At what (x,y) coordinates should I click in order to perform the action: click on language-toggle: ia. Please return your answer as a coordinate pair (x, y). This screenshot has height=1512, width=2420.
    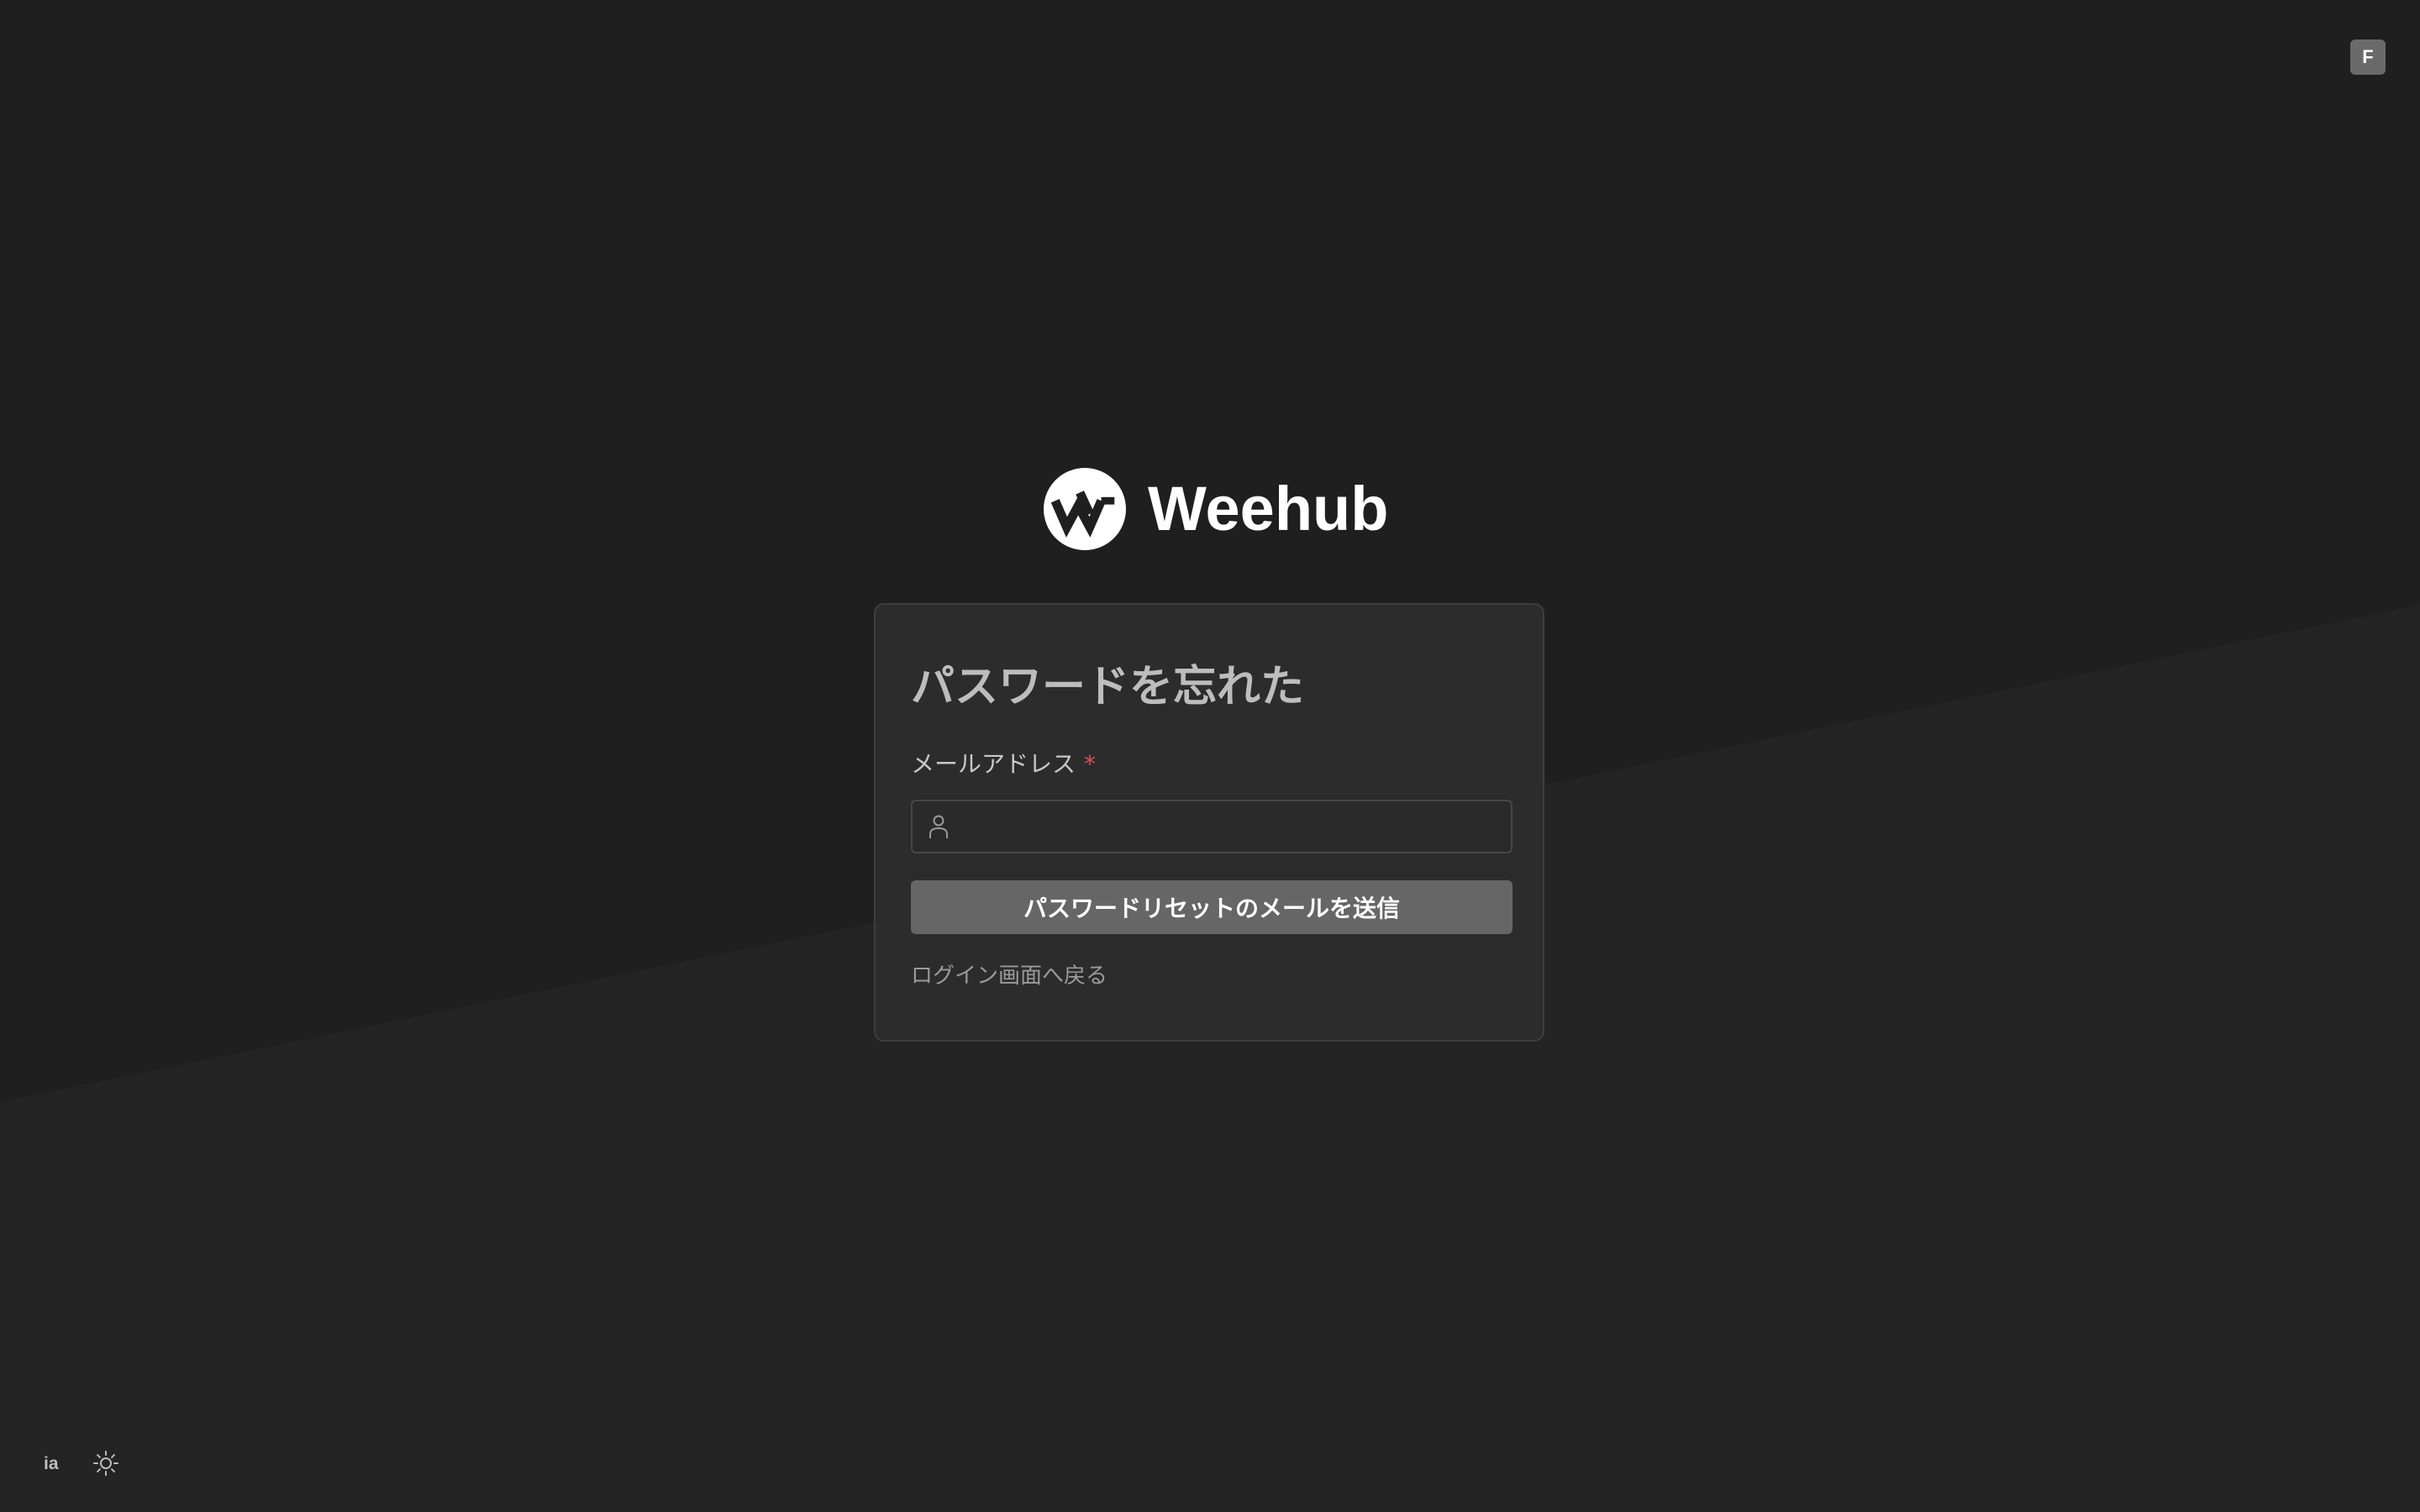
    Looking at the image, I should click on (52, 1464).